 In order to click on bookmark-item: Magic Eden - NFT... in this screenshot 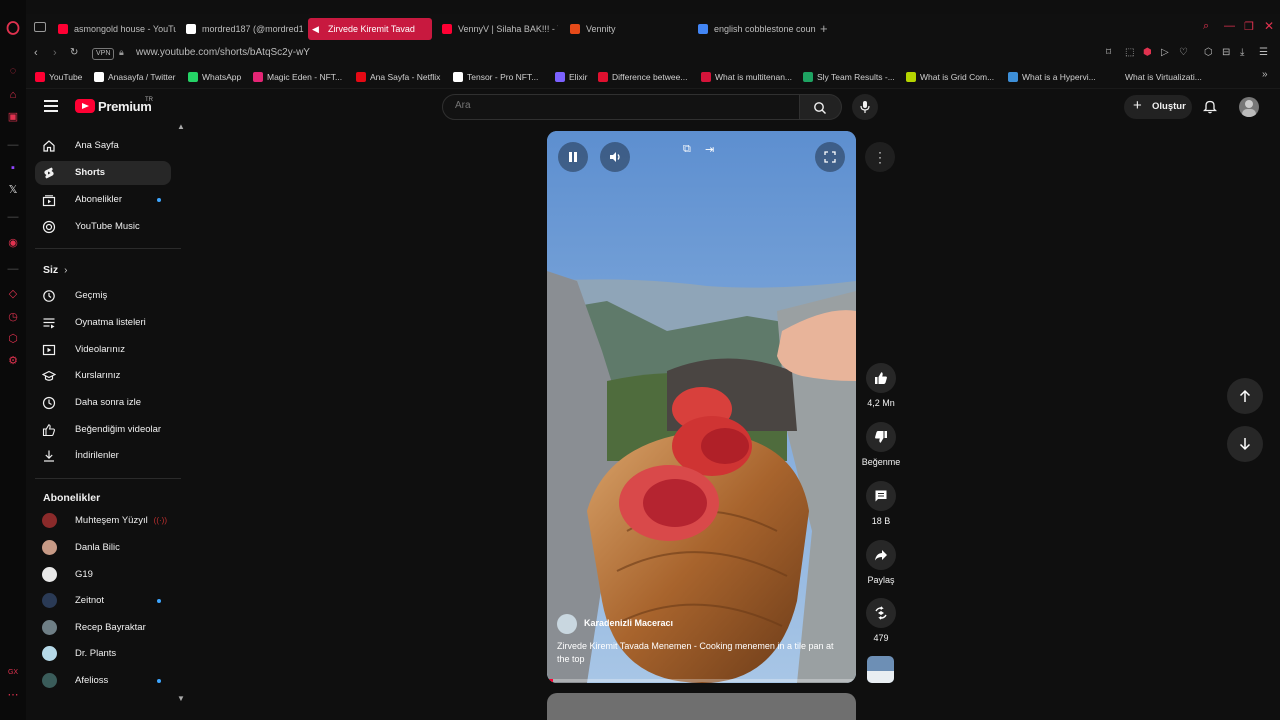, I will do `click(297, 77)`.